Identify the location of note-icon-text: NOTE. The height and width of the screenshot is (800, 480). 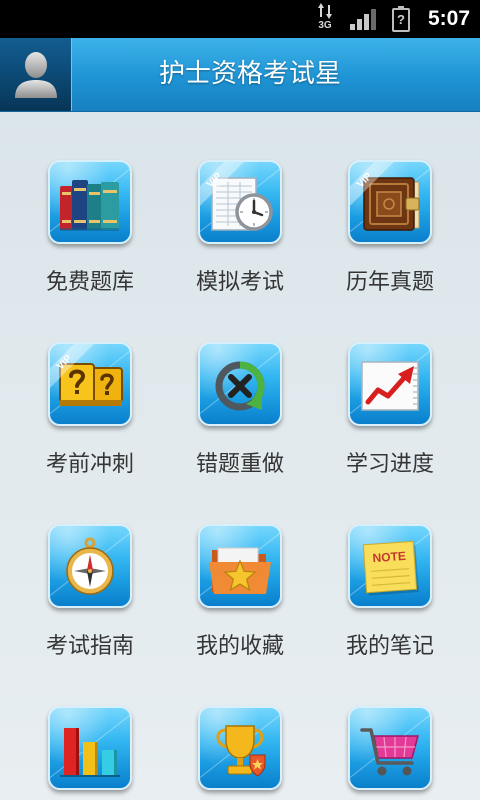
(389, 557).